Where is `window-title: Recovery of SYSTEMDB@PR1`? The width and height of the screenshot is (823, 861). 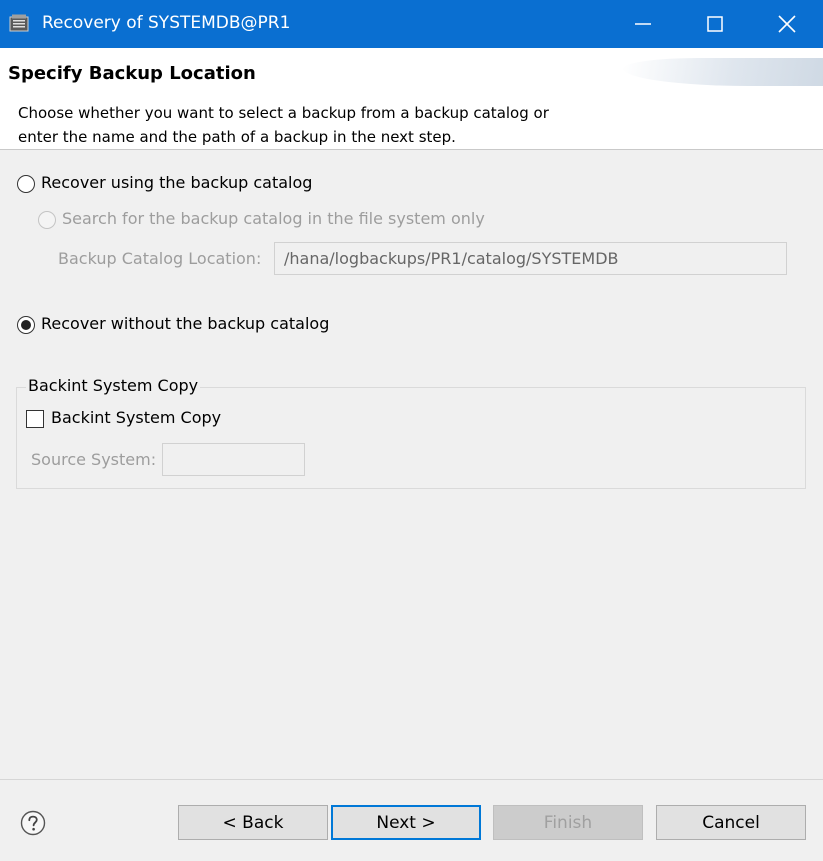 window-title: Recovery of SYSTEMDB@PR1 is located at coordinates (166, 23).